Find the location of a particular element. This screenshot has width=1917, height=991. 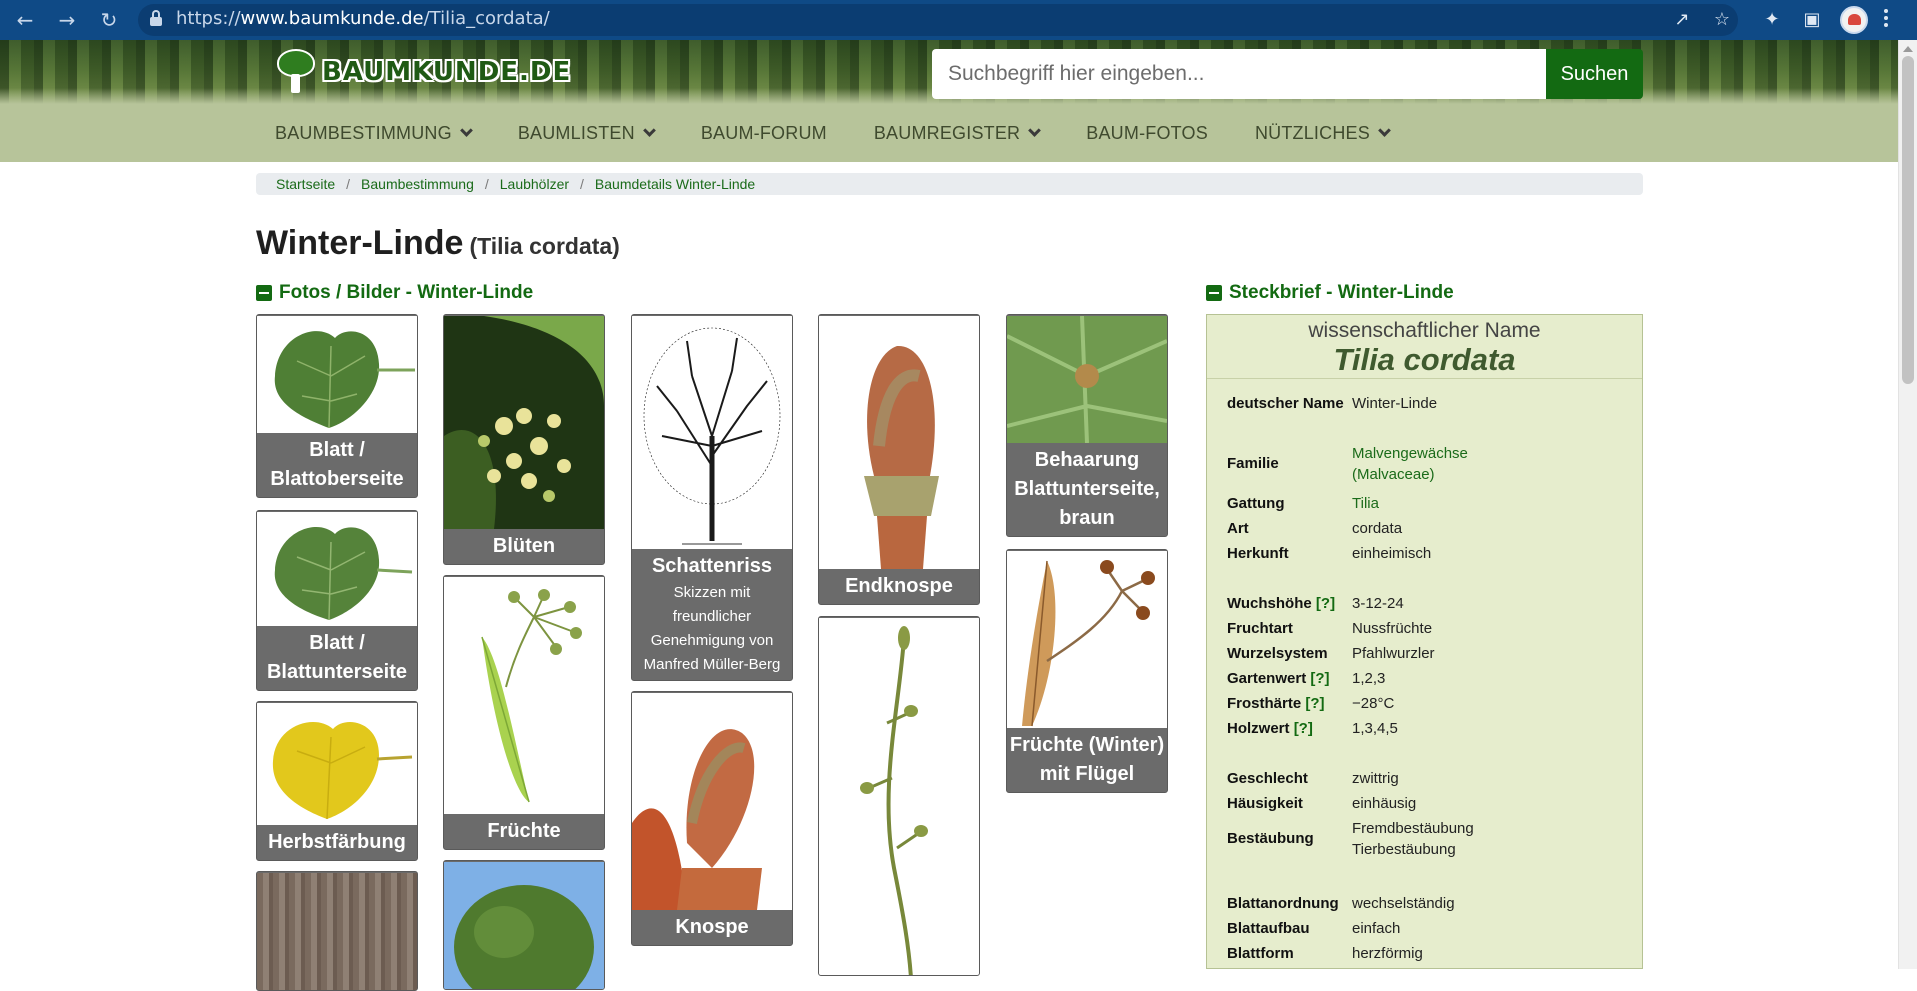

row-deutscher-name: deutscher Name Winter-Linde is located at coordinates (1332, 403).